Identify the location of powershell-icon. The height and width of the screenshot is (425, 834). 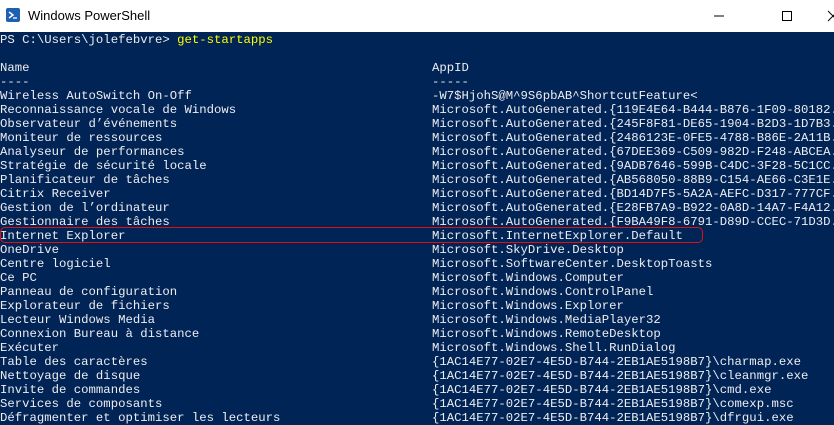
(13, 15).